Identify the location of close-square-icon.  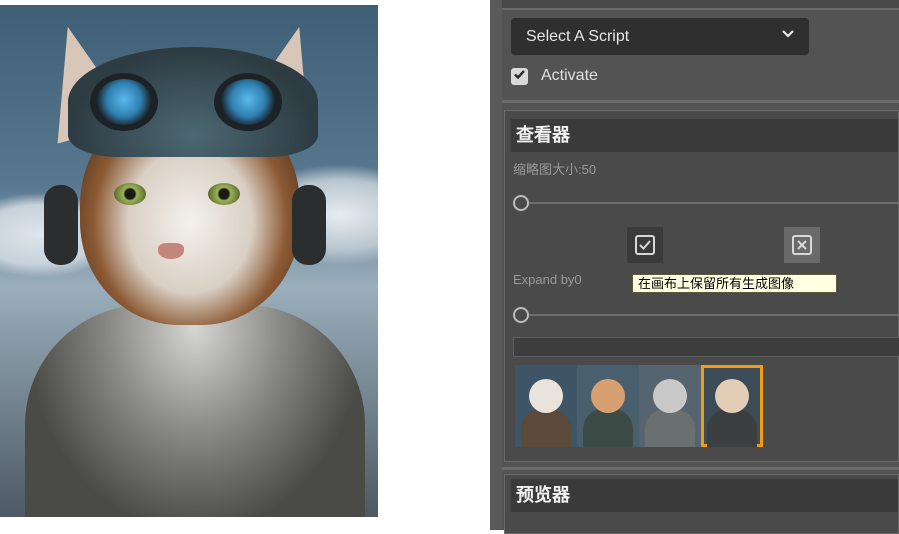
(802, 245).